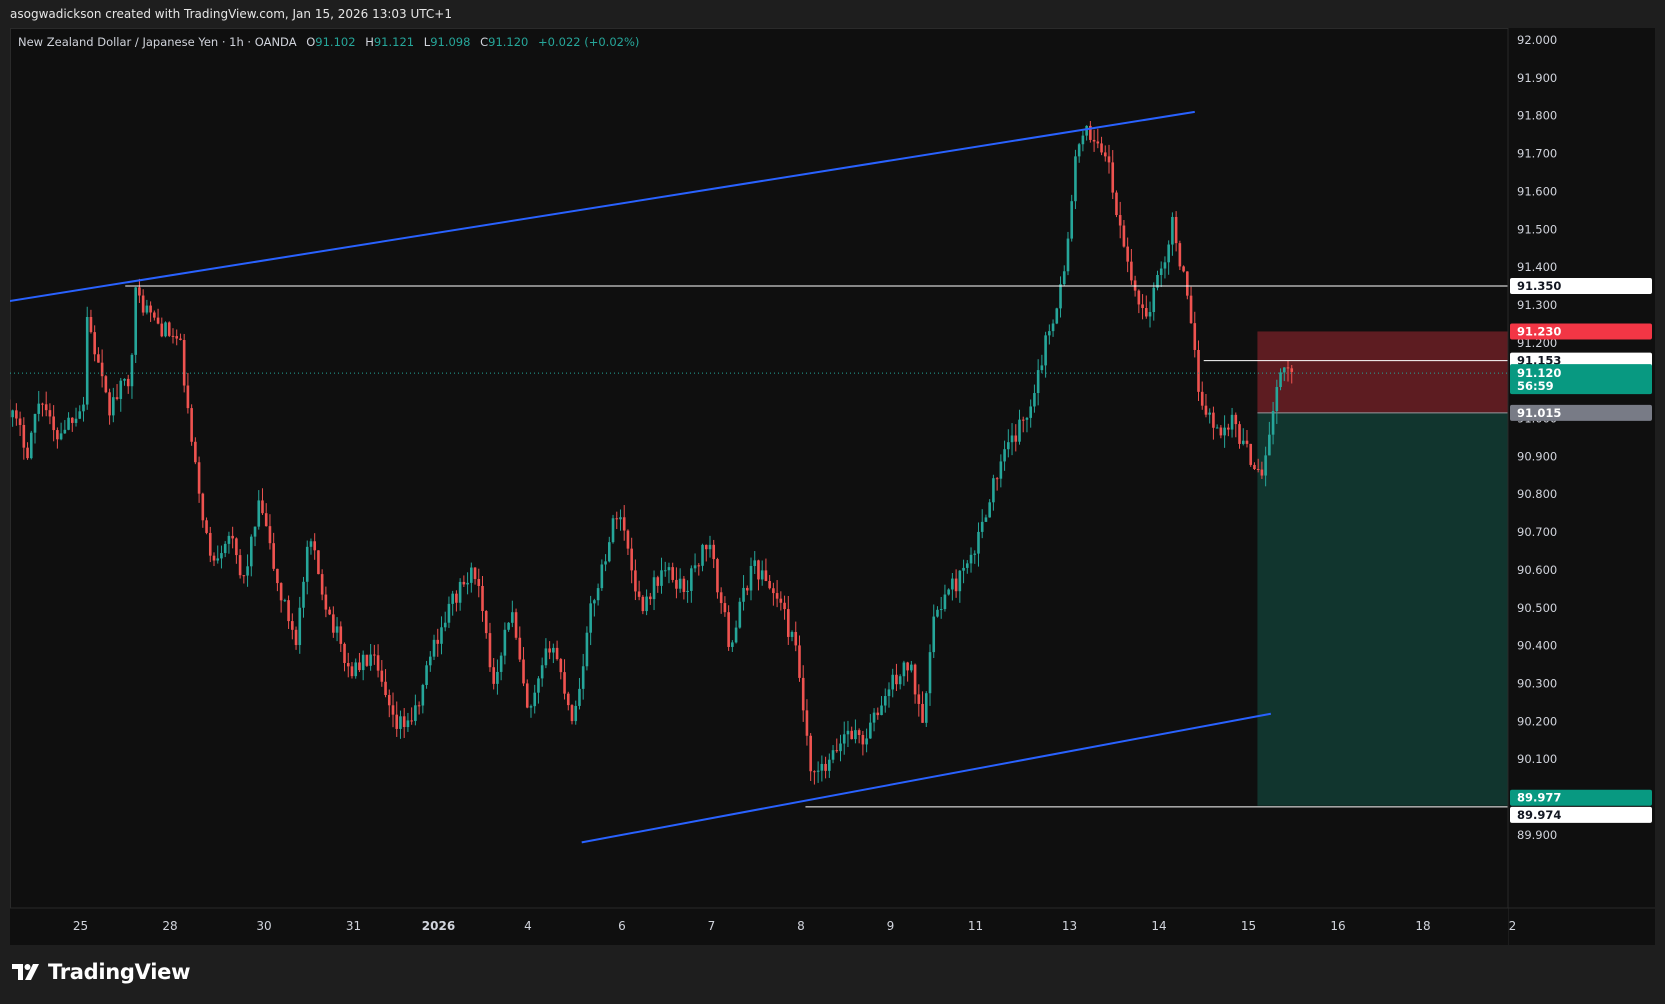 The width and height of the screenshot is (1665, 1004). What do you see at coordinates (1337, 926) in the screenshot?
I see `time-tick-label: 16` at bounding box center [1337, 926].